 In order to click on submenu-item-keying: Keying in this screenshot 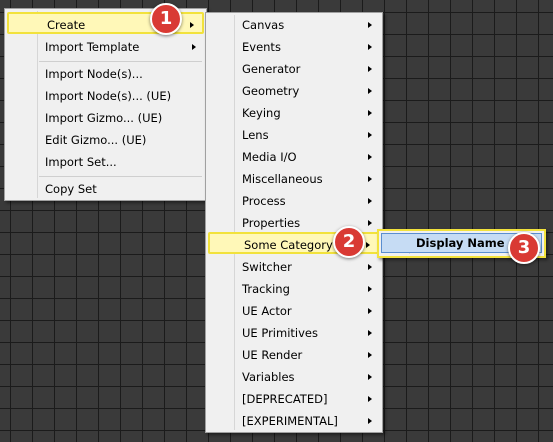, I will do `click(294, 113)`.